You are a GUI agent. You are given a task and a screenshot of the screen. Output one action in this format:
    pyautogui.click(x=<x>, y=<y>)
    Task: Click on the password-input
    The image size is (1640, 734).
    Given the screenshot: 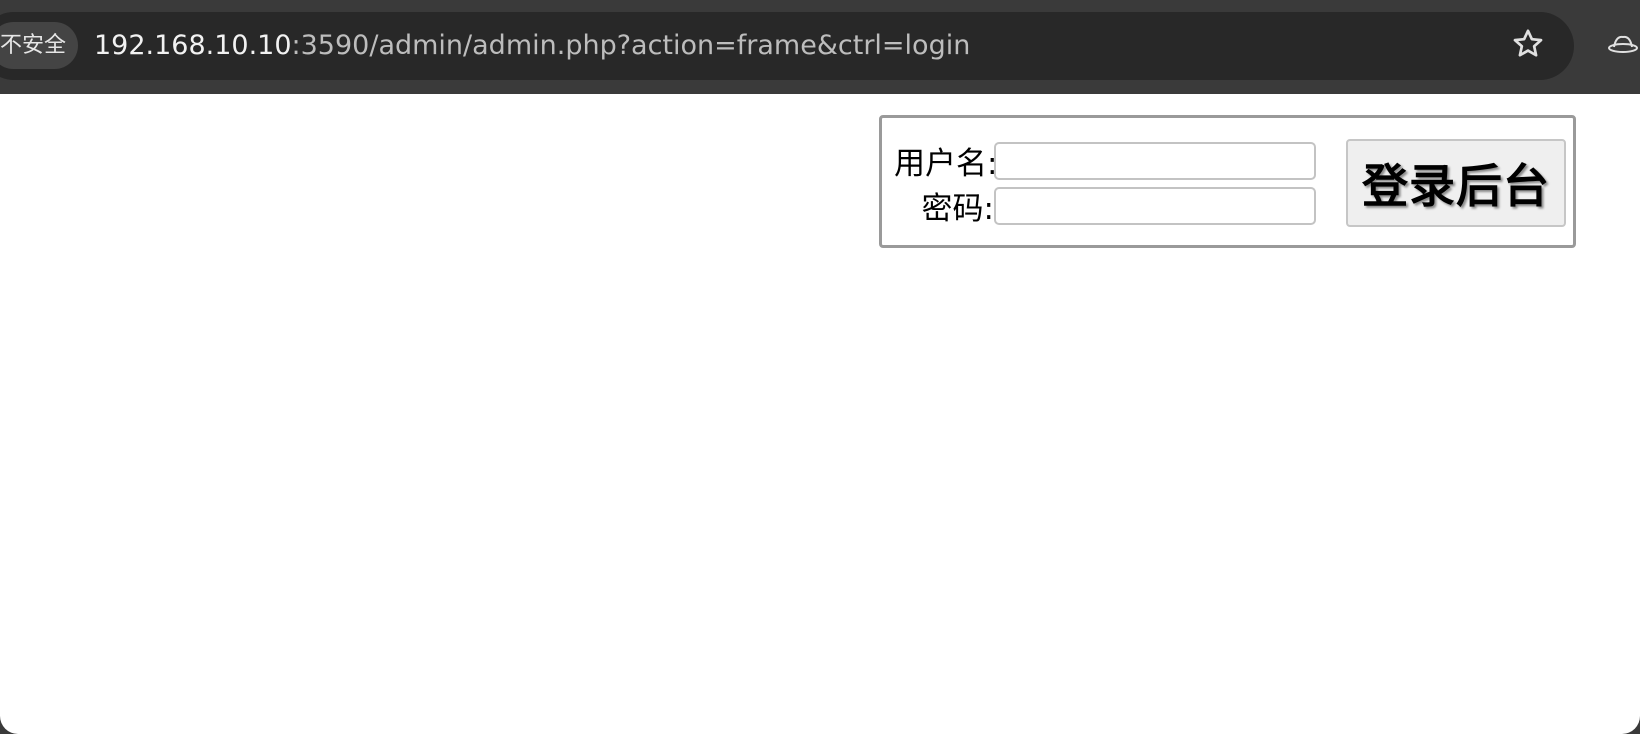 What is the action you would take?
    pyautogui.click(x=1155, y=205)
    